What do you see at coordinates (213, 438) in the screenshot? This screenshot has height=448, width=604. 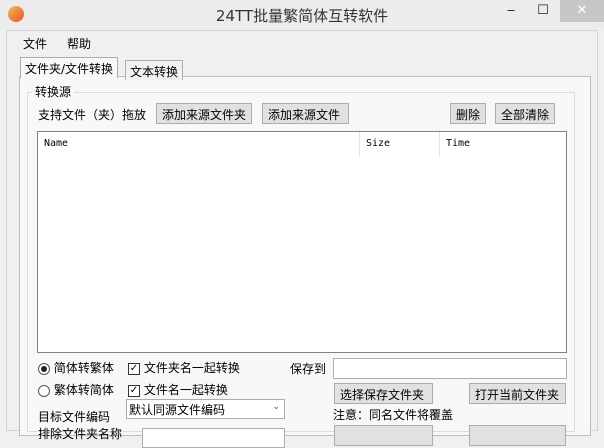 I see `exclude-input` at bounding box center [213, 438].